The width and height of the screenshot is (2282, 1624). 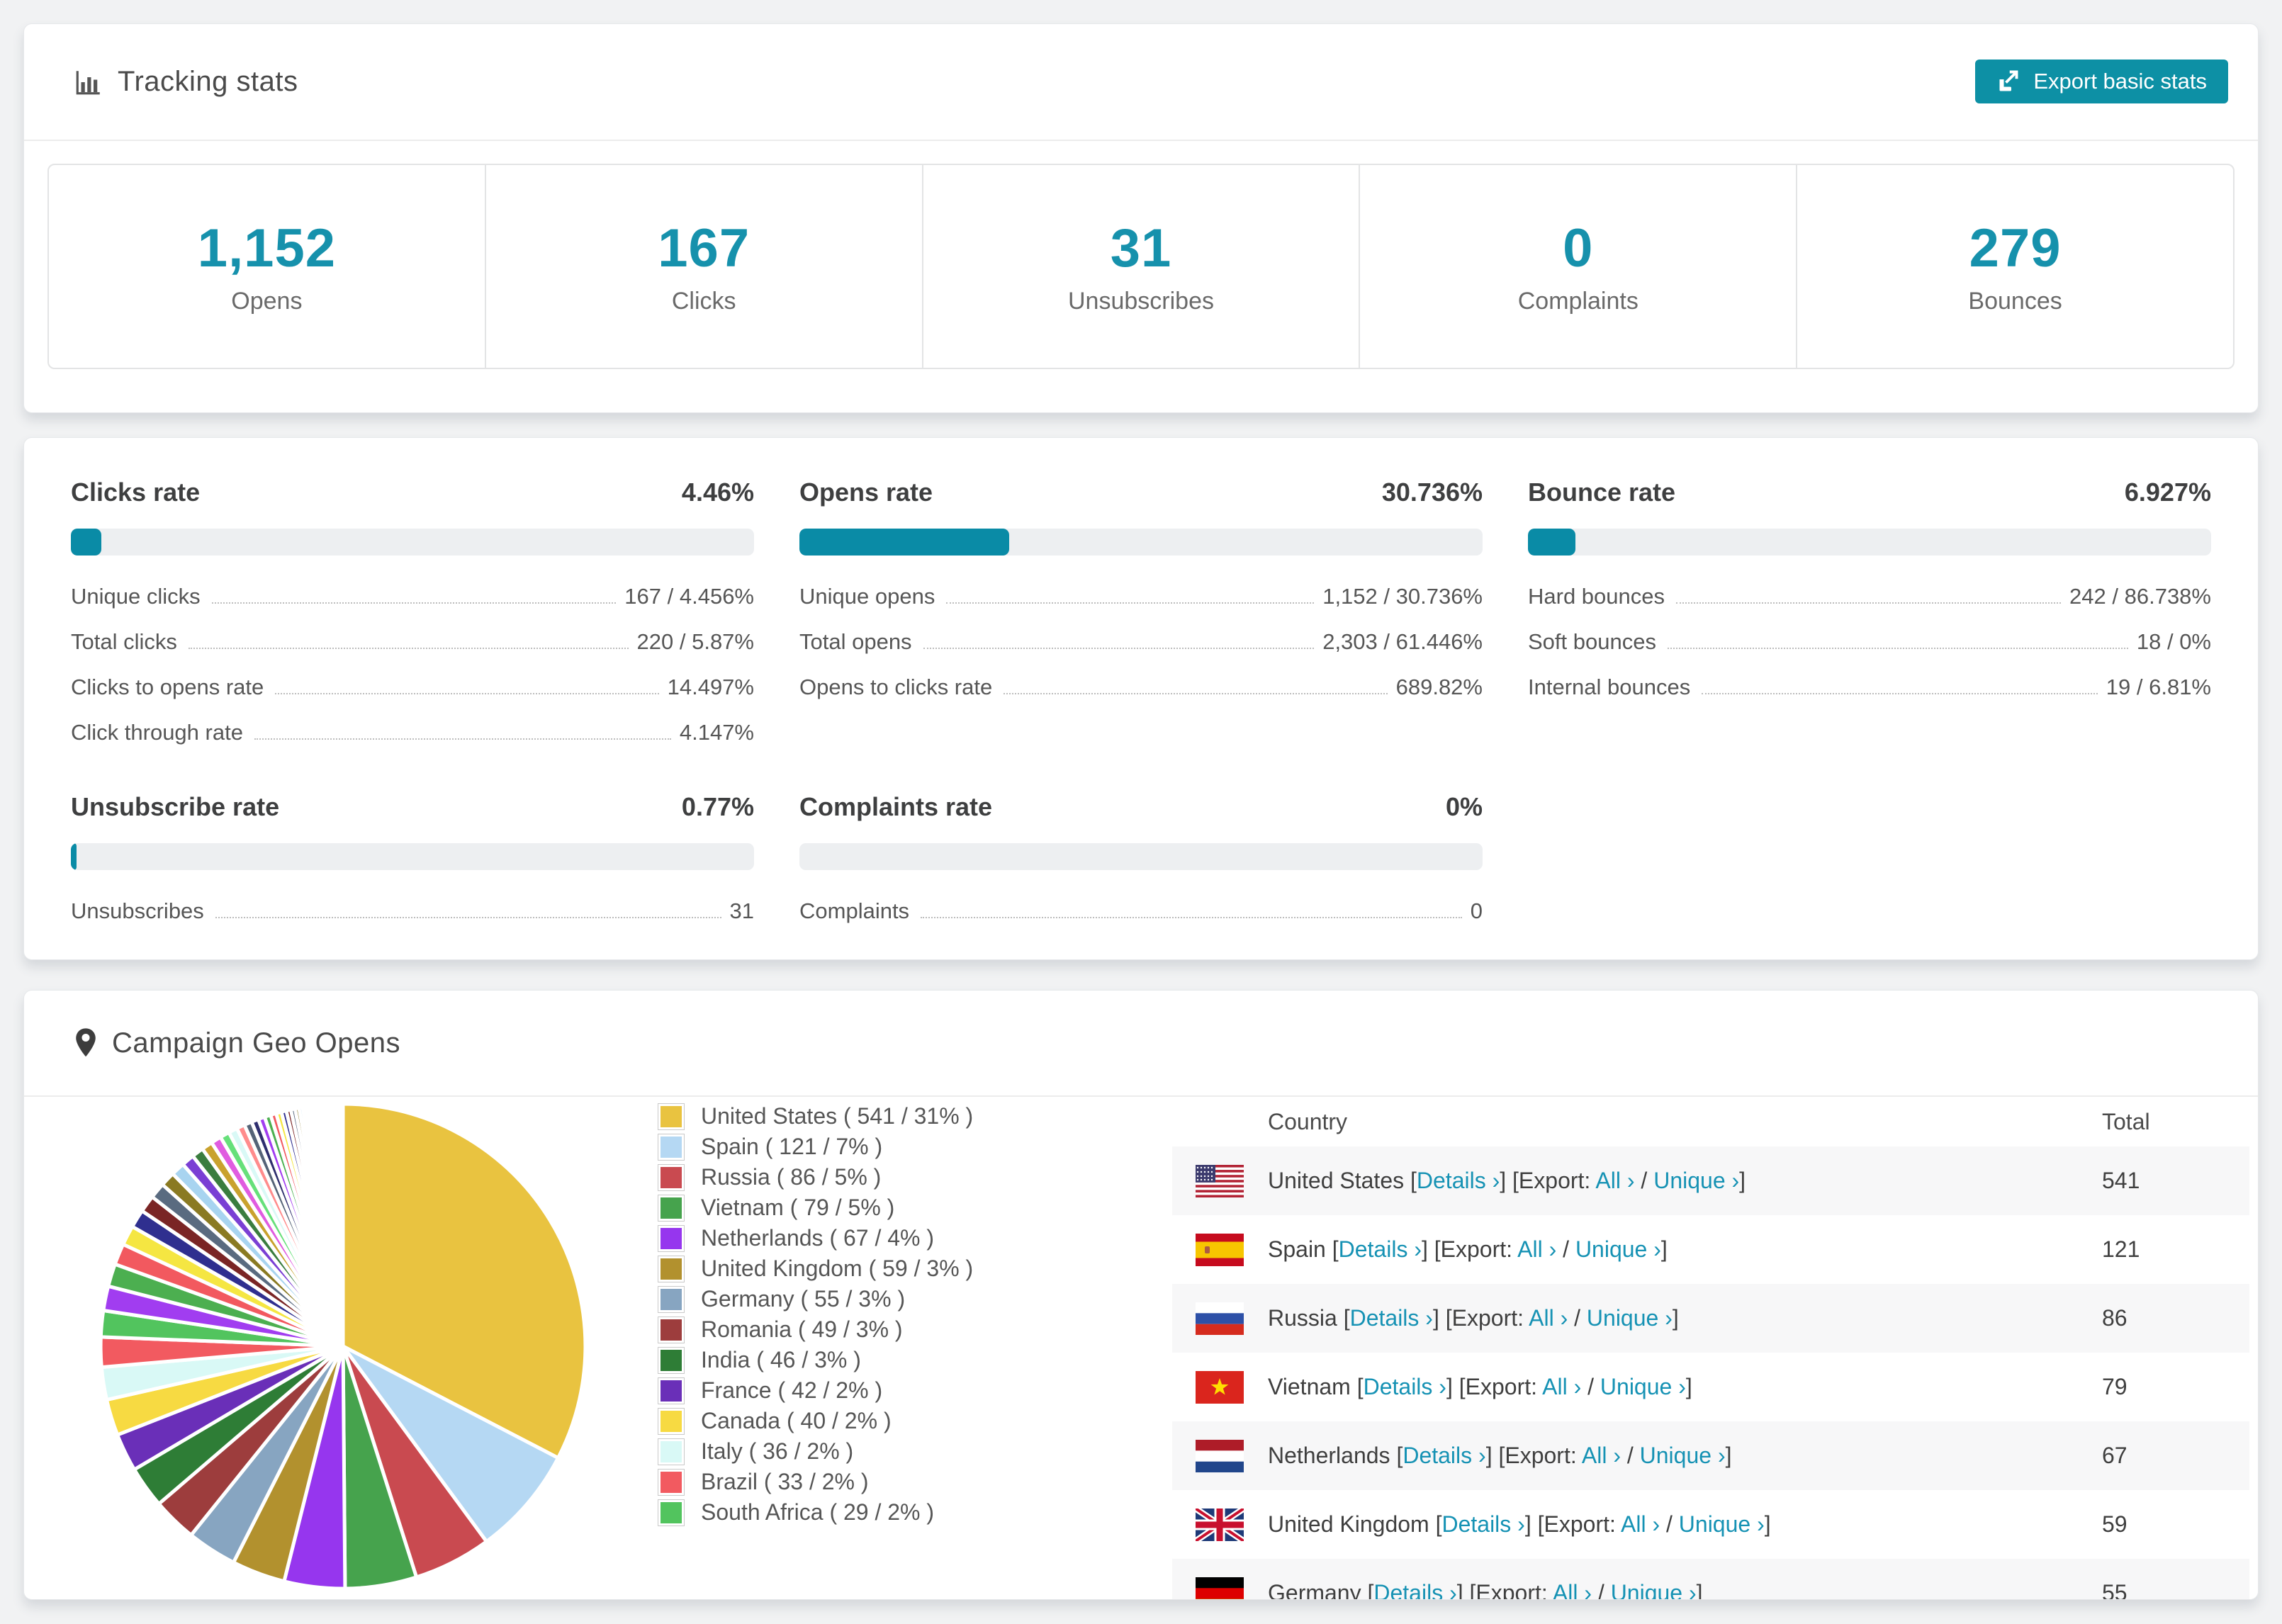 What do you see at coordinates (2121, 1180) in the screenshot?
I see `total-cell: 541` at bounding box center [2121, 1180].